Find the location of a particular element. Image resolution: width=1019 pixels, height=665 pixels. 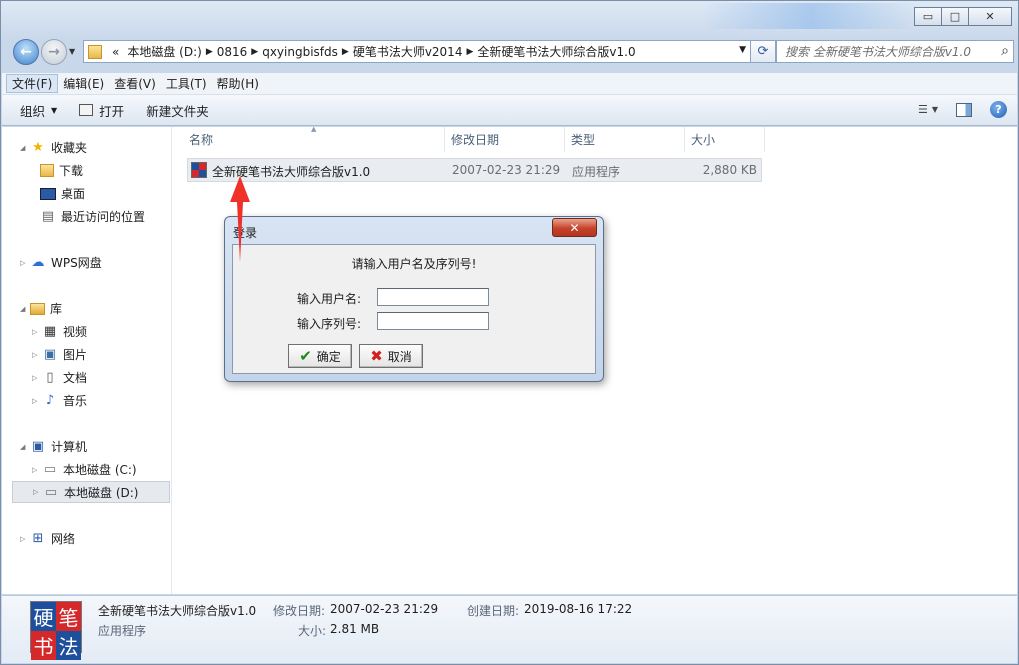

nav-favorites: ◢ ★ 收藏夹 is located at coordinates (53, 147).